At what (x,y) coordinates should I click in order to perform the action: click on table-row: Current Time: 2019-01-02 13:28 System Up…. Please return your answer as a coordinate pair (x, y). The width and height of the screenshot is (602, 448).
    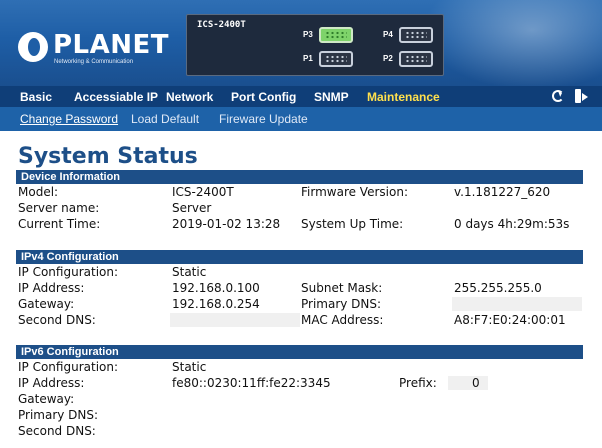
    Looking at the image, I should click on (299, 224).